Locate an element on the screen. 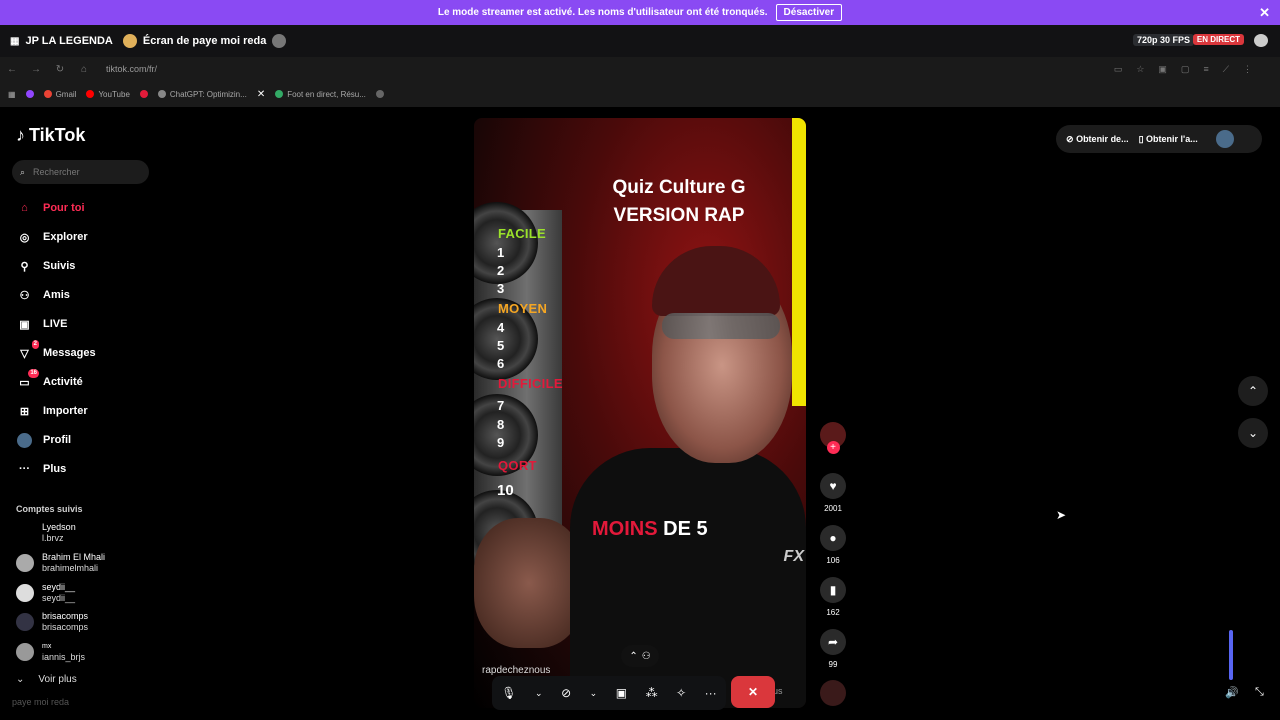  disable-streamer-mode-button: Désactiver is located at coordinates (809, 12).